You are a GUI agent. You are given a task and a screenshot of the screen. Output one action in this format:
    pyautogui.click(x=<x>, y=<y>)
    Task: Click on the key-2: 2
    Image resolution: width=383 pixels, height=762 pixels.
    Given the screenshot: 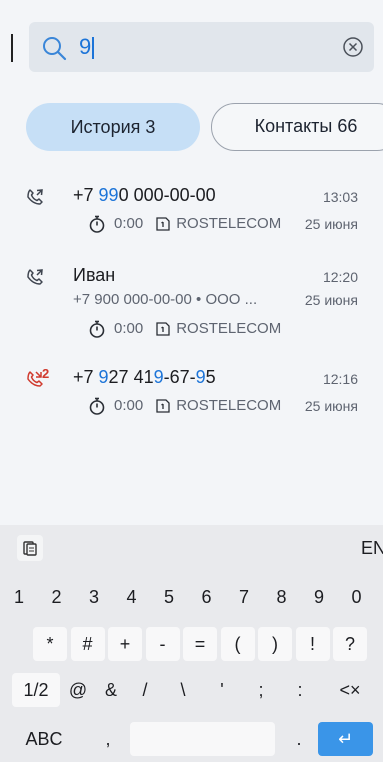 What is the action you would take?
    pyautogui.click(x=57, y=597)
    